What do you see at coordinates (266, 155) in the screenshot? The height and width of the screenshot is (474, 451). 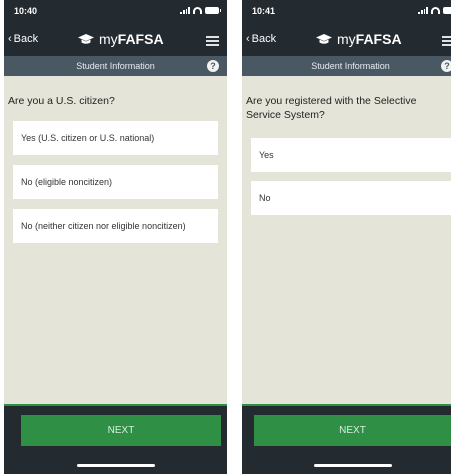 I see `option-label: Yes` at bounding box center [266, 155].